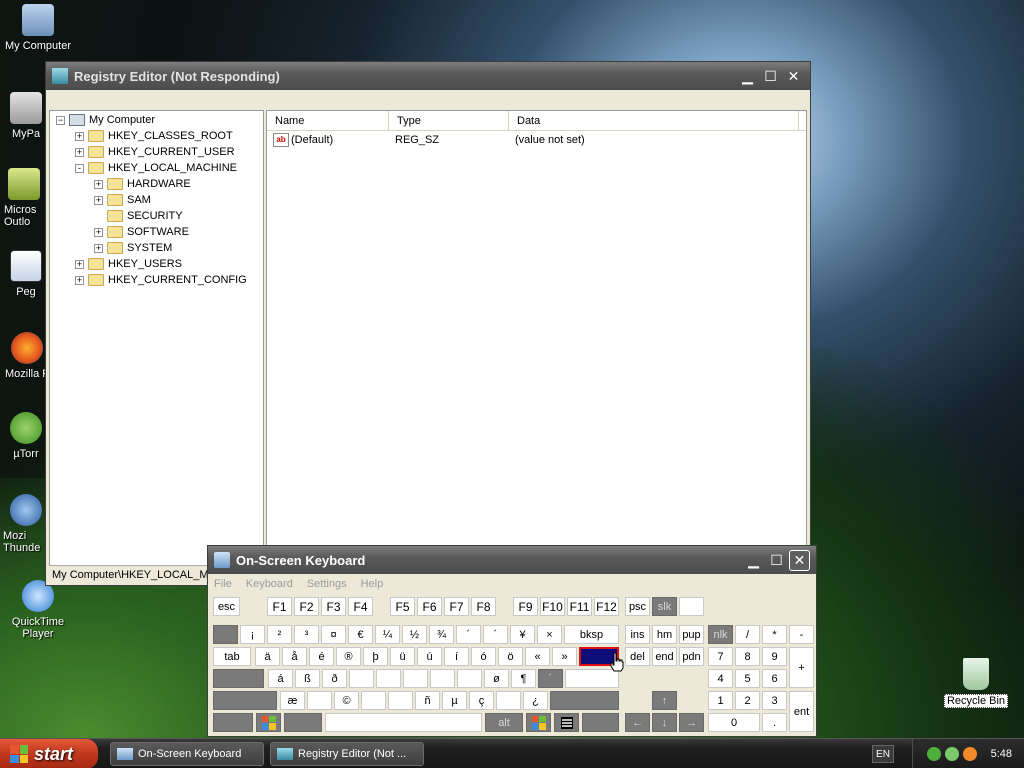  Describe the element at coordinates (223, 584) in the screenshot. I see `menu-file: File` at that location.